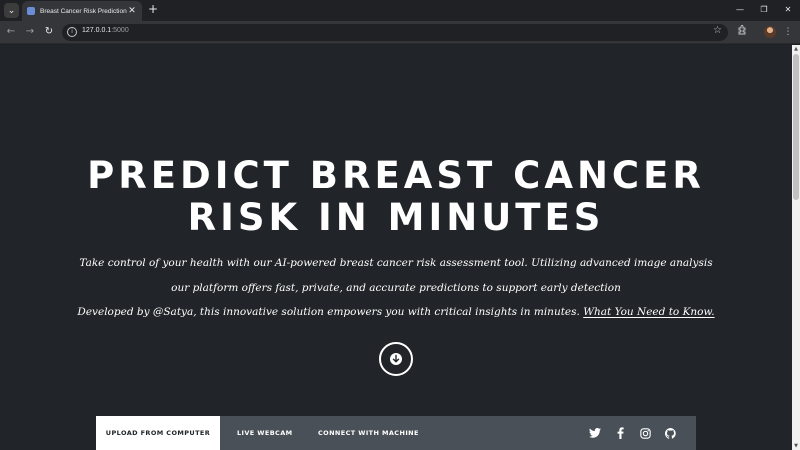  What do you see at coordinates (648, 312) in the screenshot?
I see `what-you-need-to-know-link: What You Need to Know.` at bounding box center [648, 312].